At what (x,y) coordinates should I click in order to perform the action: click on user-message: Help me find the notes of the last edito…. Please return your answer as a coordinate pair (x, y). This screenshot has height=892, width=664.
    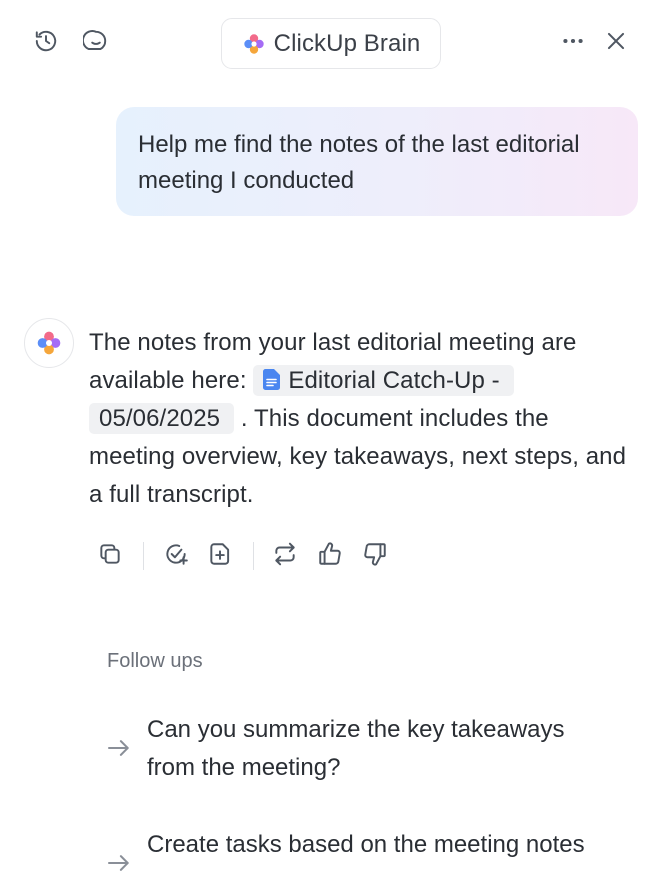
    Looking at the image, I should click on (377, 161).